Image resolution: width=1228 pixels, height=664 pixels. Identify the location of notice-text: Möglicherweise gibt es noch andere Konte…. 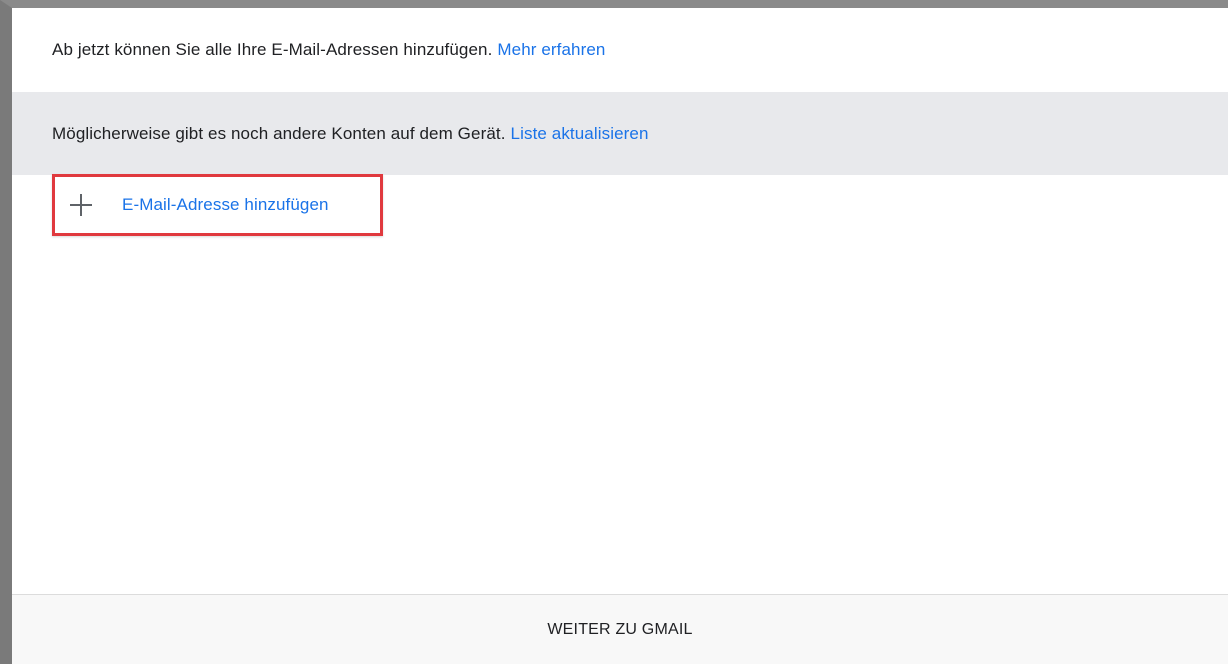
(279, 133).